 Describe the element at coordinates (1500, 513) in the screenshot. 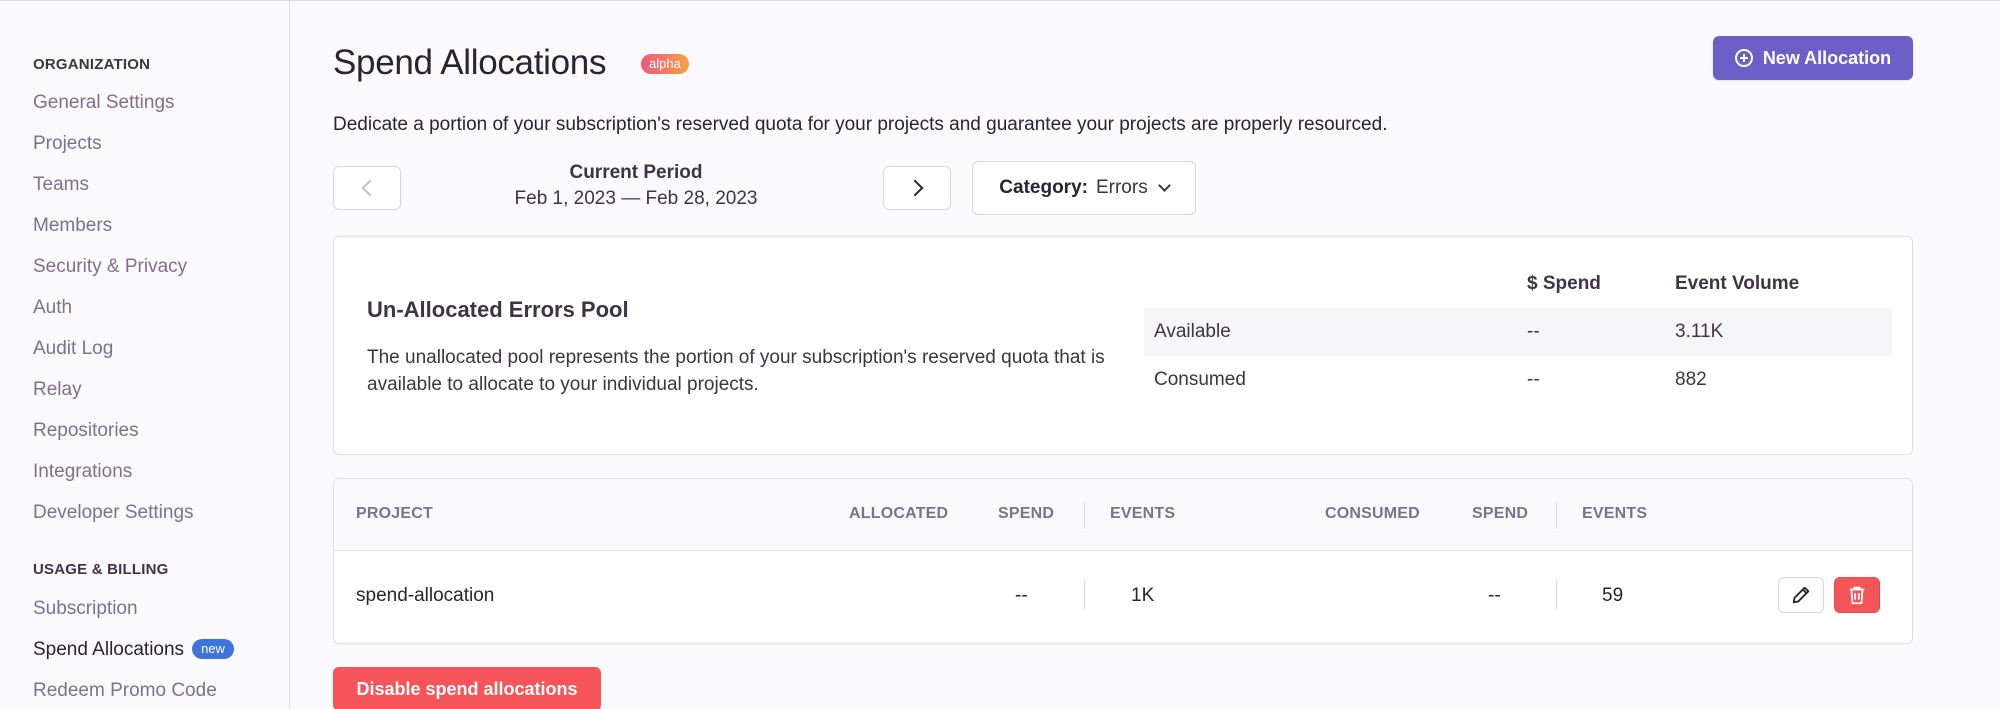

I see `column-header-consumed-spend: SPEND` at that location.